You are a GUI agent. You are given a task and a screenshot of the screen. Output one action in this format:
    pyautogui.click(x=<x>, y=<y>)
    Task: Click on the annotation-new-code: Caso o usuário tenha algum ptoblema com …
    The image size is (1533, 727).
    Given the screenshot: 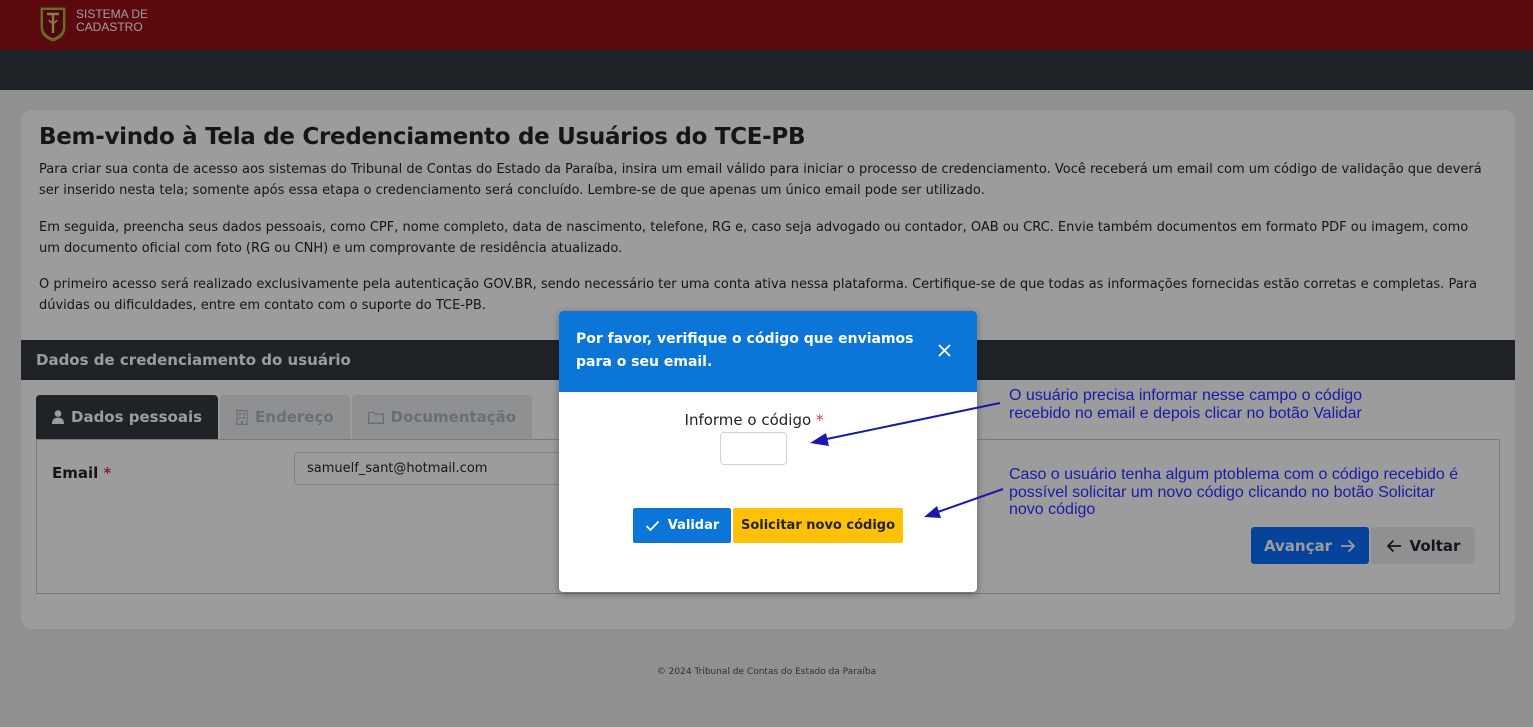 What is the action you would take?
    pyautogui.click(x=1234, y=492)
    